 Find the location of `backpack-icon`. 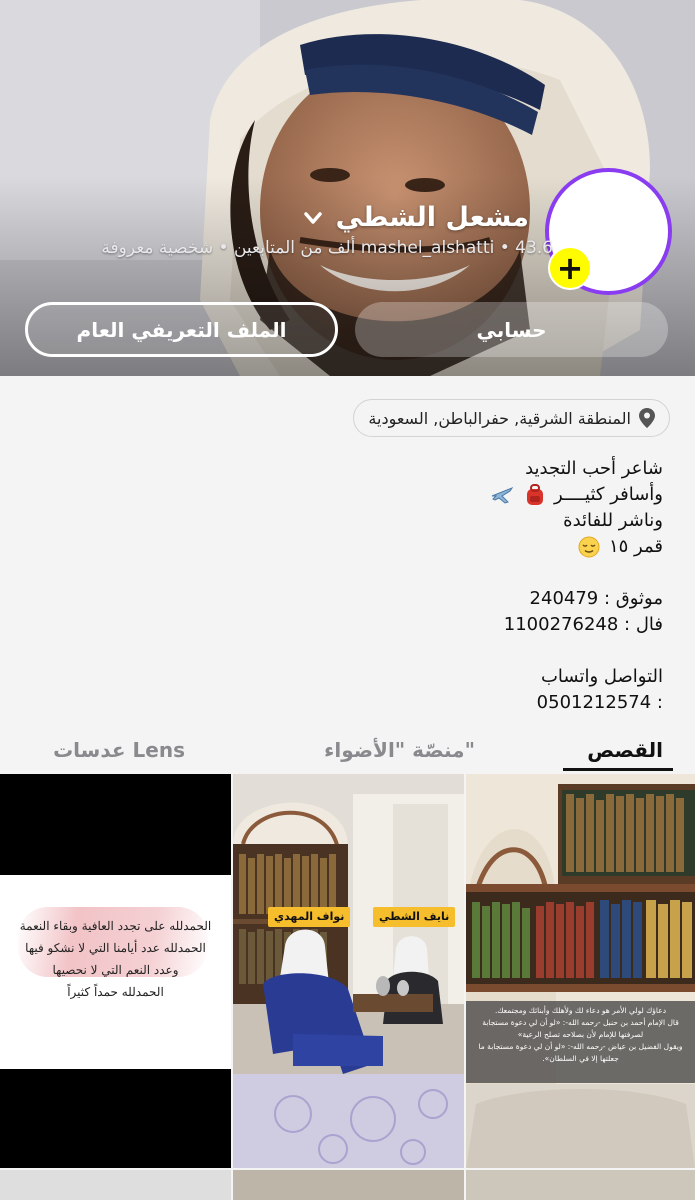

backpack-icon is located at coordinates (535, 494).